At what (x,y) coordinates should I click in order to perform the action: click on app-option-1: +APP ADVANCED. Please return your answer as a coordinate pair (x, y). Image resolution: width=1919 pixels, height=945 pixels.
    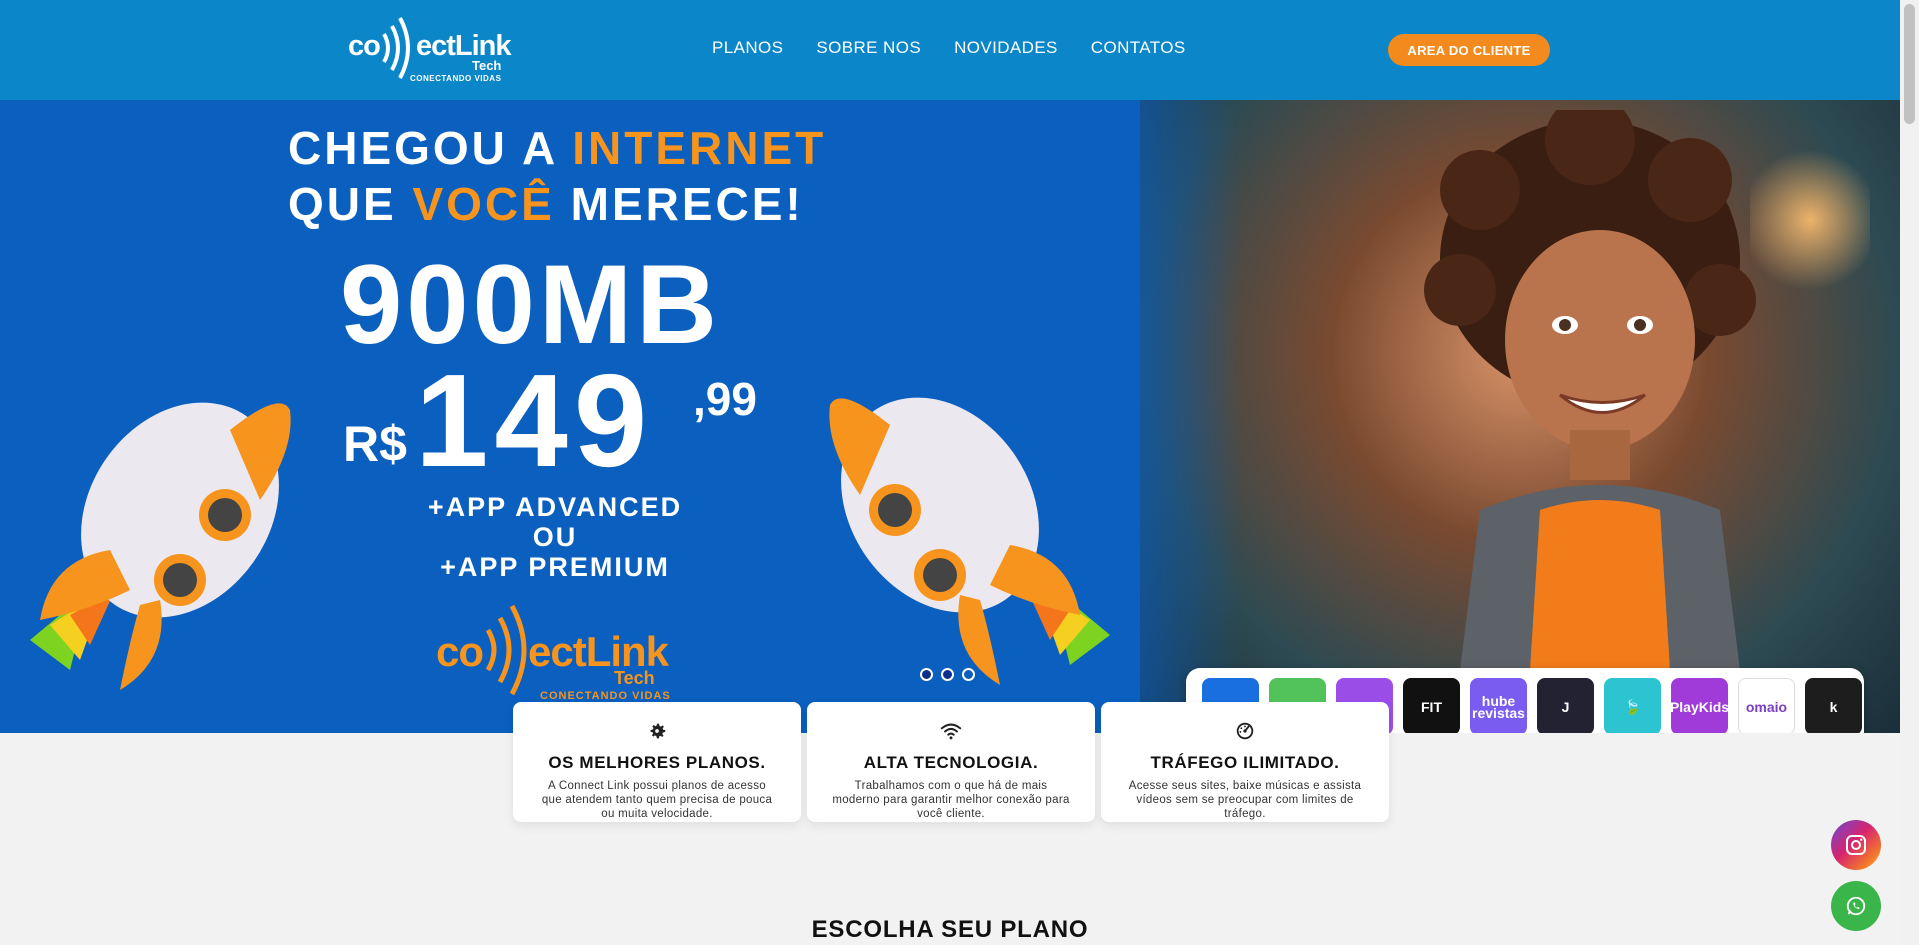
    Looking at the image, I should click on (555, 507).